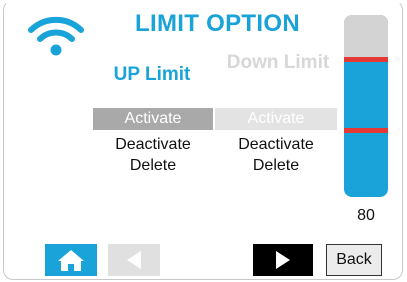 Image resolution: width=407 pixels, height=282 pixels. I want to click on home-icon, so click(71, 260).